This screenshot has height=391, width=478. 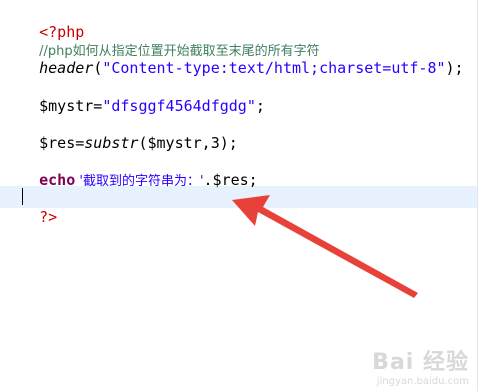 What do you see at coordinates (420, 362) in the screenshot?
I see `watermark-logo: Bai 经验` at bounding box center [420, 362].